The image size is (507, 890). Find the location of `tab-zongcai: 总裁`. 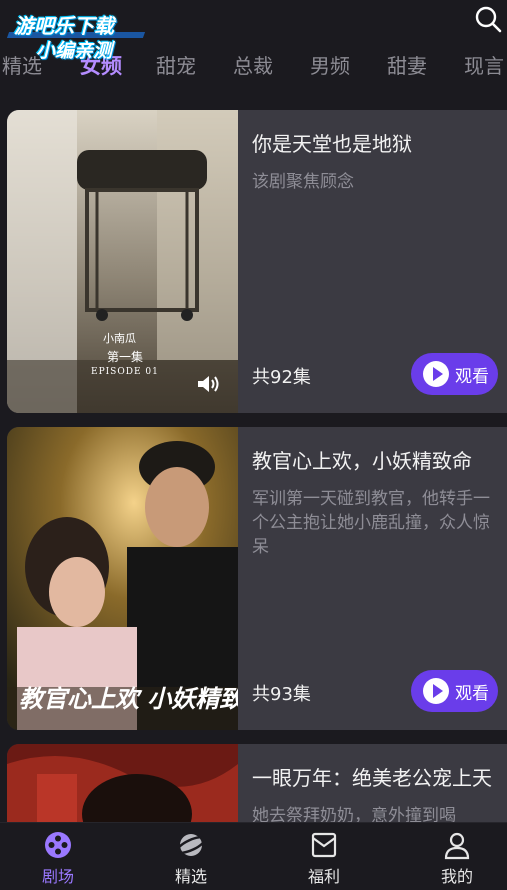

tab-zongcai: 总裁 is located at coordinates (253, 66).